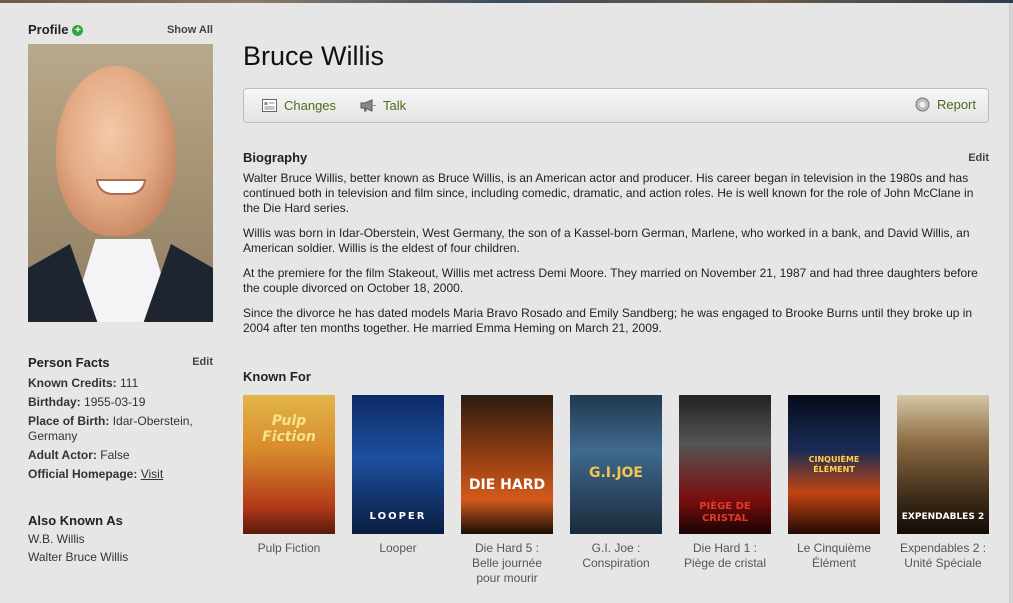 Image resolution: width=1013 pixels, height=603 pixels. What do you see at coordinates (78, 557) in the screenshot?
I see `aka-item: Walter Bruce Willis` at bounding box center [78, 557].